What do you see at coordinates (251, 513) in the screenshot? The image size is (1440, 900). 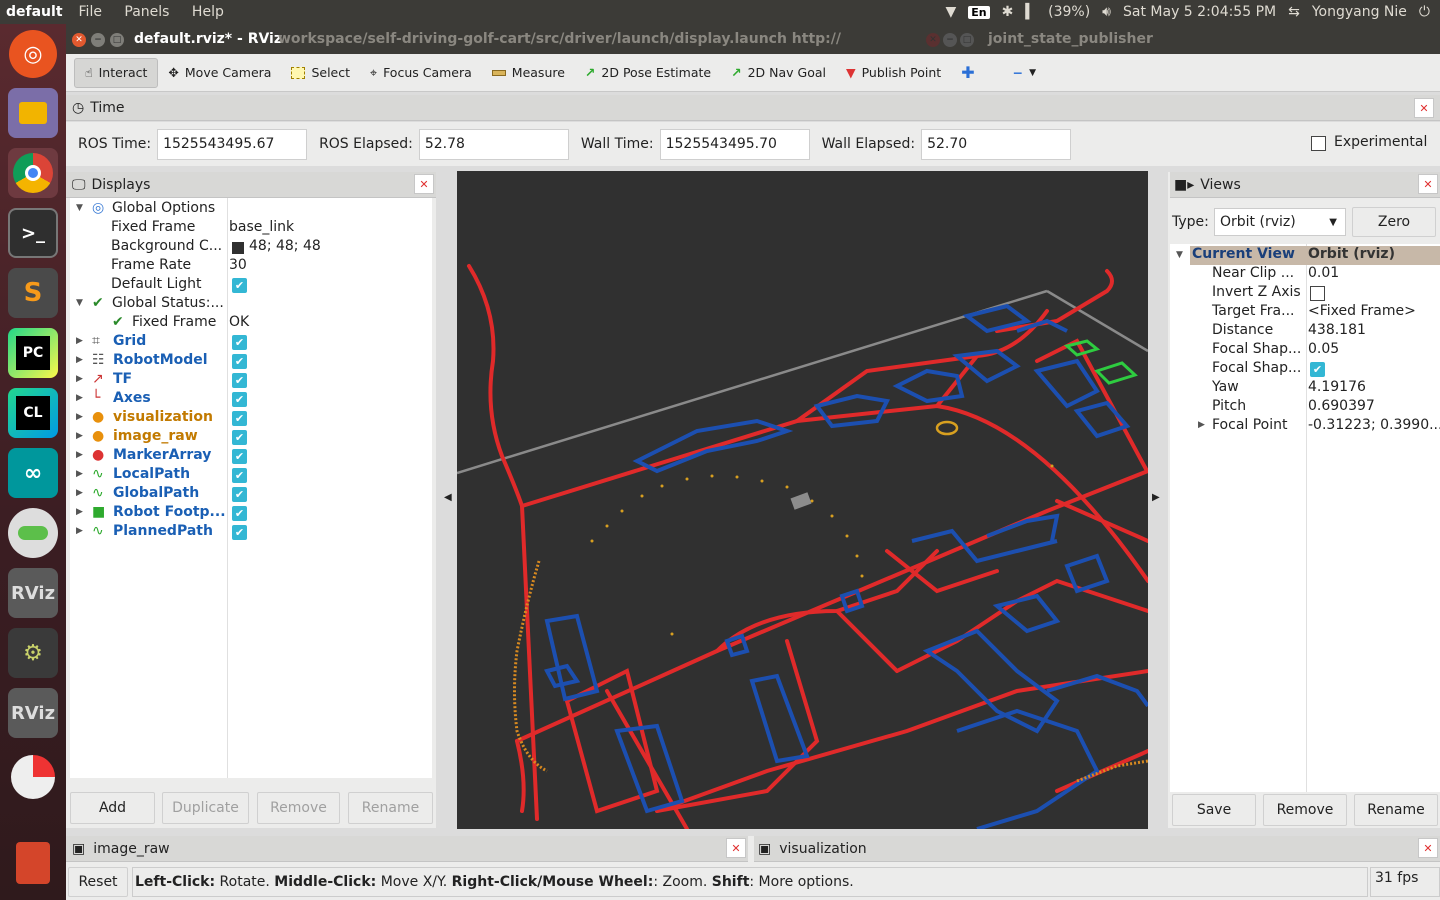 I see `display-item-robot-footp-: ▶ ■ Robot Footp... ✔` at bounding box center [251, 513].